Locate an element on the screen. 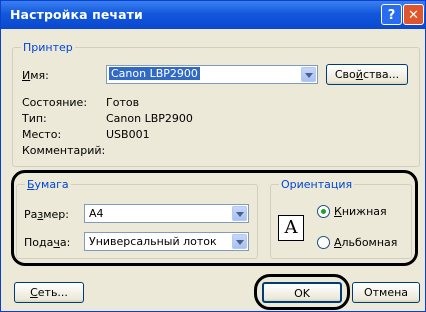  dialog-title: Настройка печати is located at coordinates (76, 14).